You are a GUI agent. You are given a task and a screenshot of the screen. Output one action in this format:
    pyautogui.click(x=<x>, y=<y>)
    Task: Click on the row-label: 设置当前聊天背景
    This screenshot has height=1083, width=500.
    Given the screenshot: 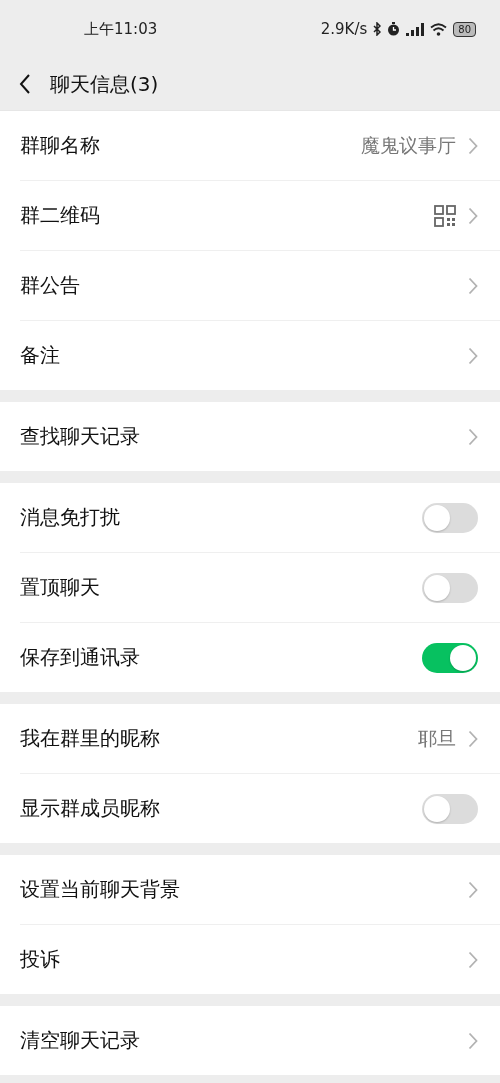 What is the action you would take?
    pyautogui.click(x=100, y=889)
    